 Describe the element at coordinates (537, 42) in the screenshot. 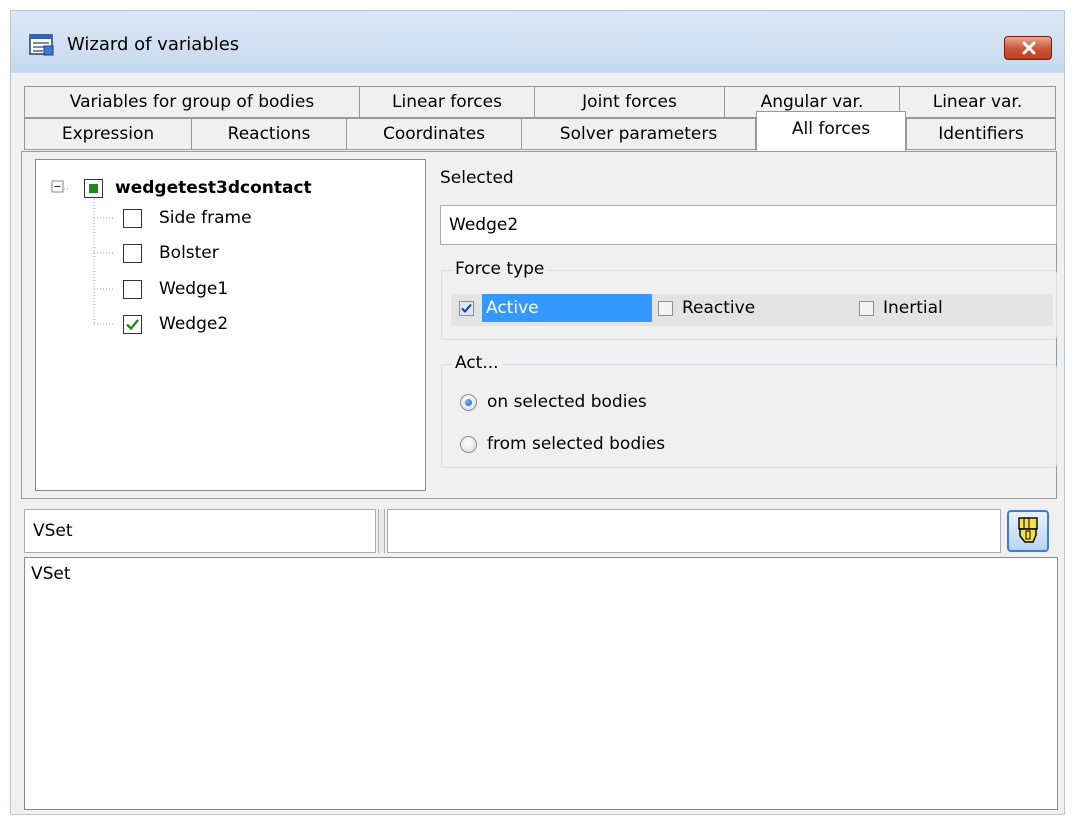

I see `title-bar: Wizard of variables` at that location.